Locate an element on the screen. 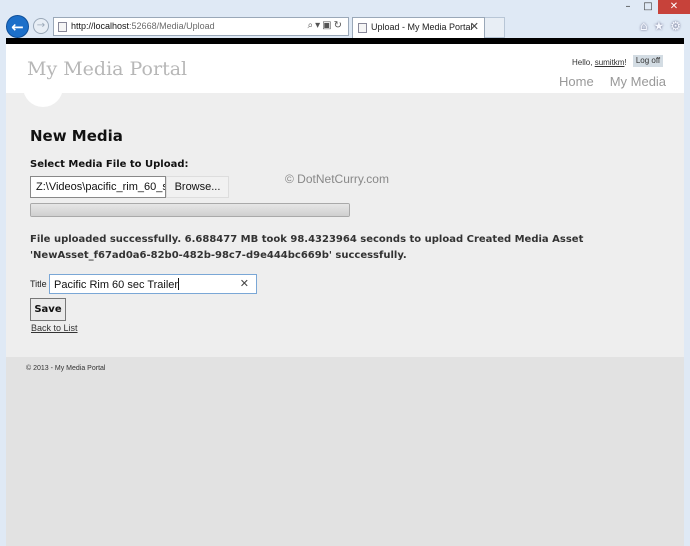  main-nav: Home My Media is located at coordinates (612, 81).